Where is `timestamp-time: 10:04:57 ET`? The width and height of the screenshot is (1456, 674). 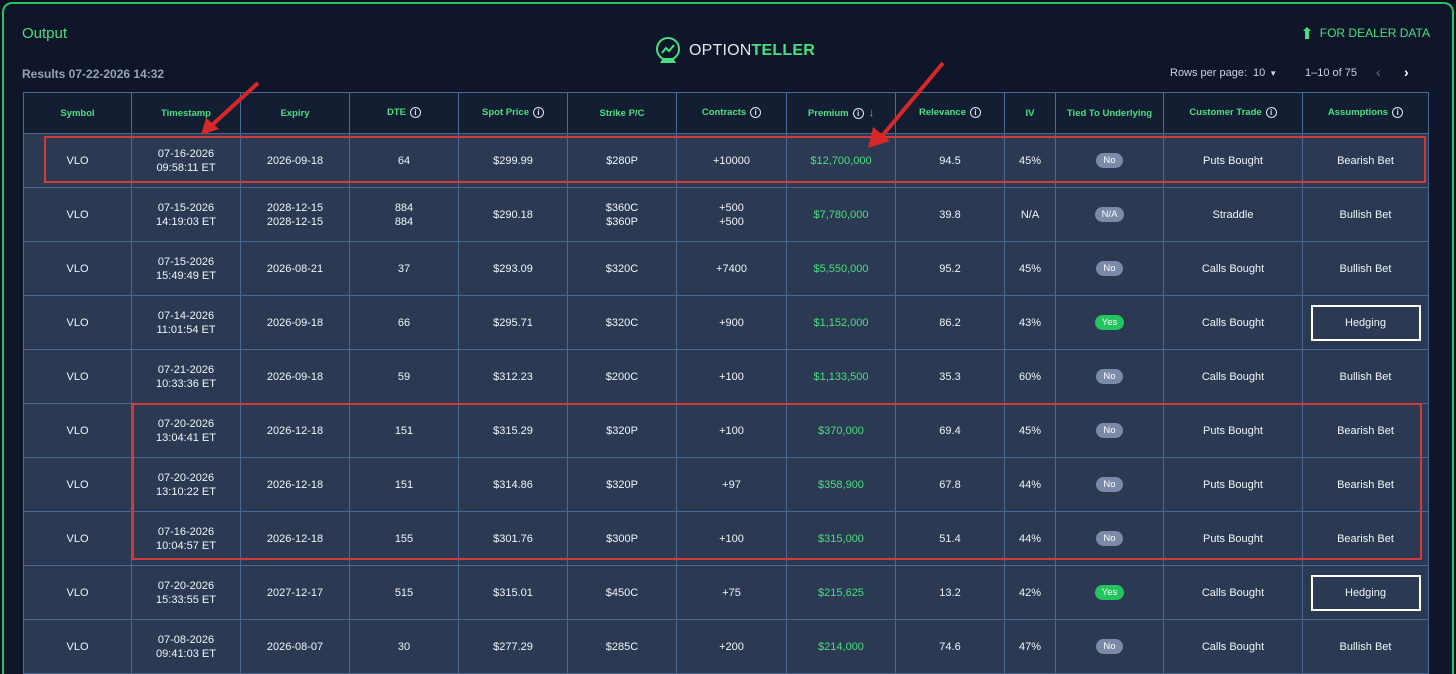 timestamp-time: 10:04:57 ET is located at coordinates (186, 545).